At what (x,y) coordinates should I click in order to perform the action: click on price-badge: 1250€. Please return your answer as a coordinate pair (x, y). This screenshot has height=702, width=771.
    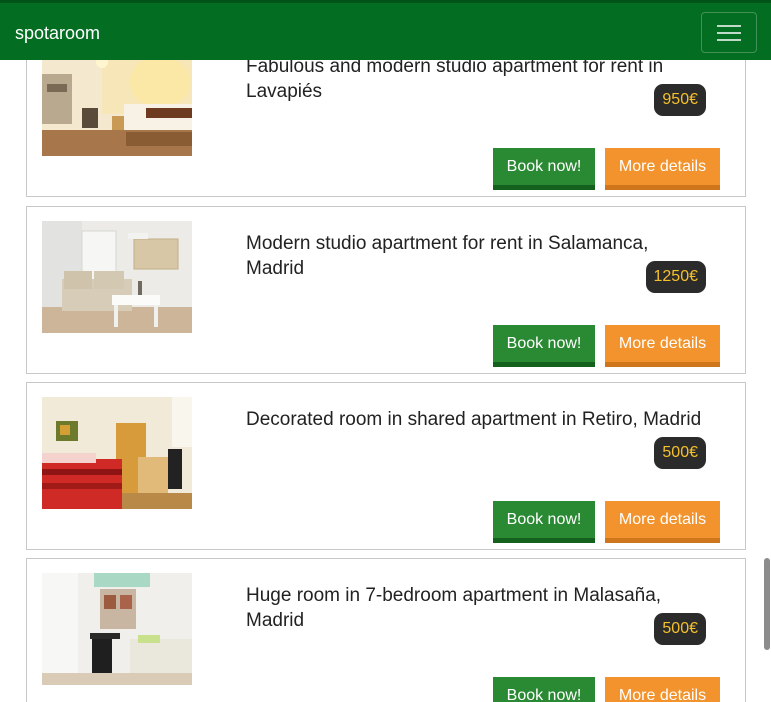
    Looking at the image, I should click on (675, 277).